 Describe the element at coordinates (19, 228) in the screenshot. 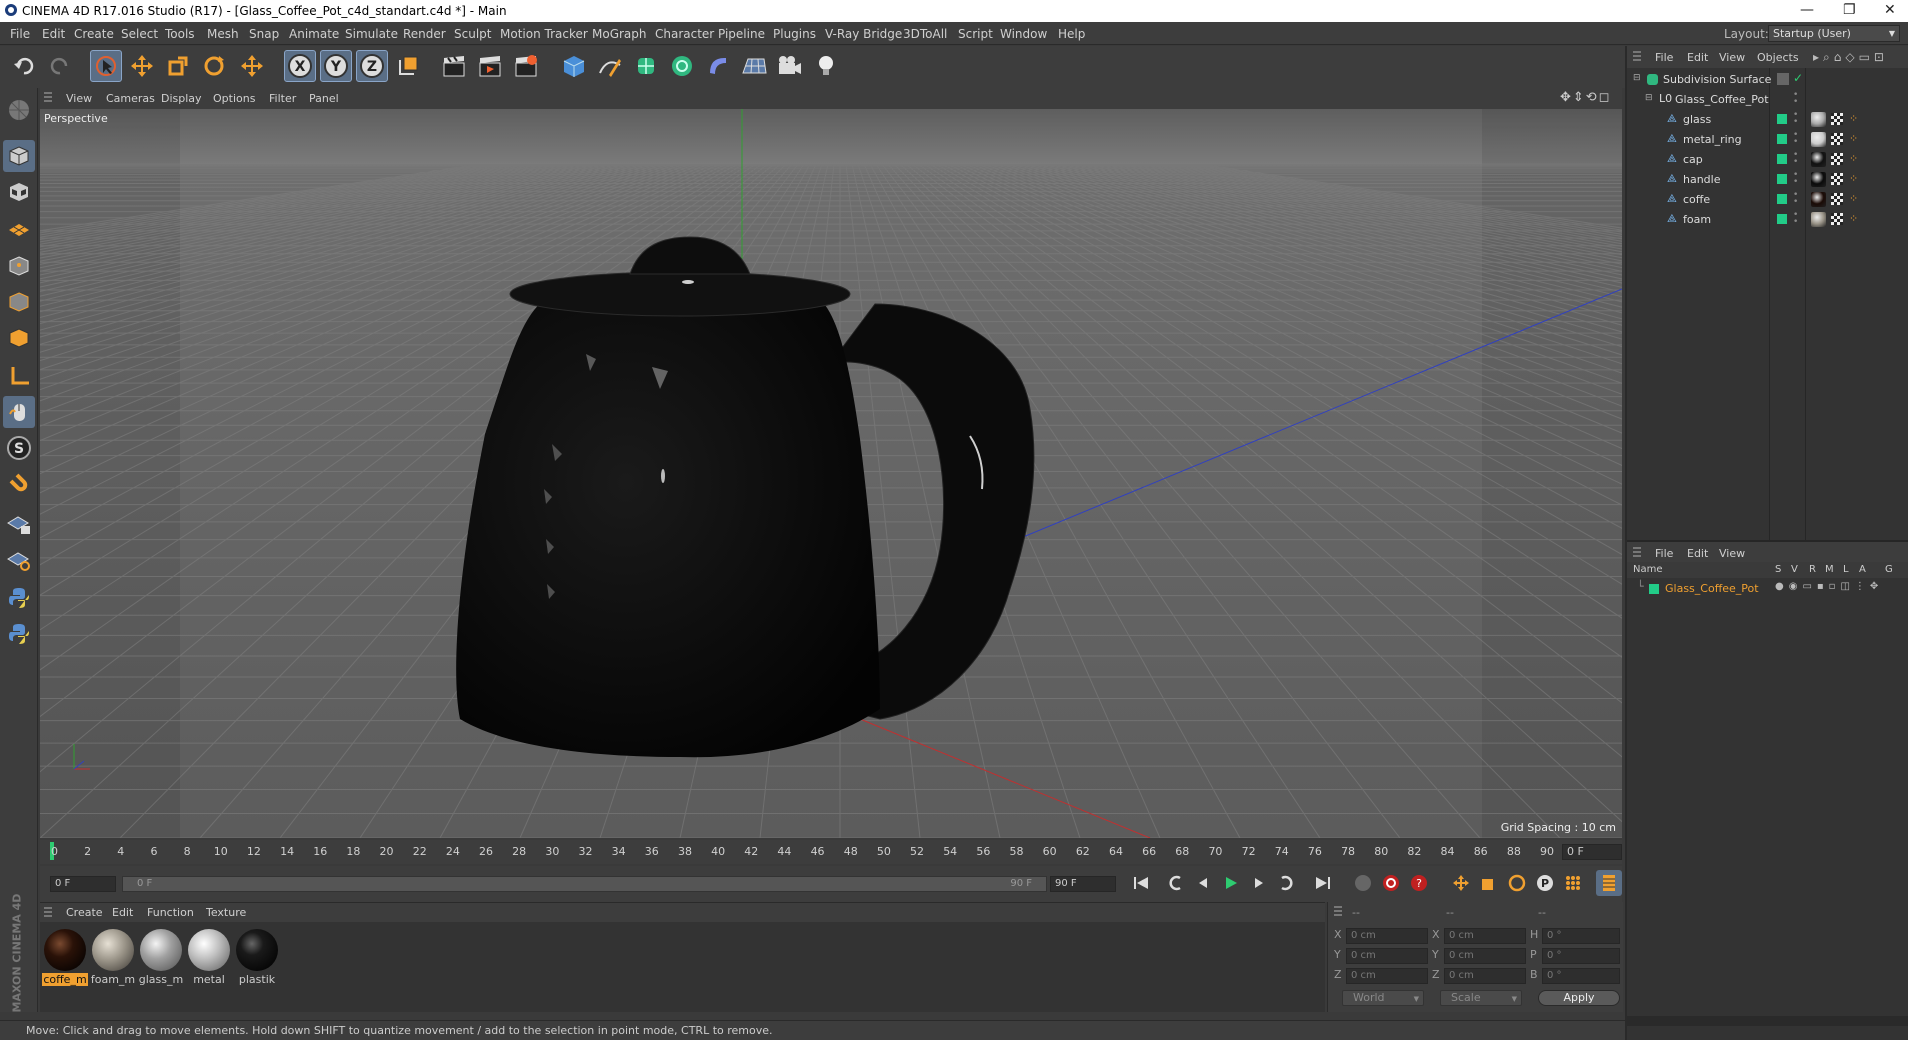

I see `workplane-mode-button` at that location.